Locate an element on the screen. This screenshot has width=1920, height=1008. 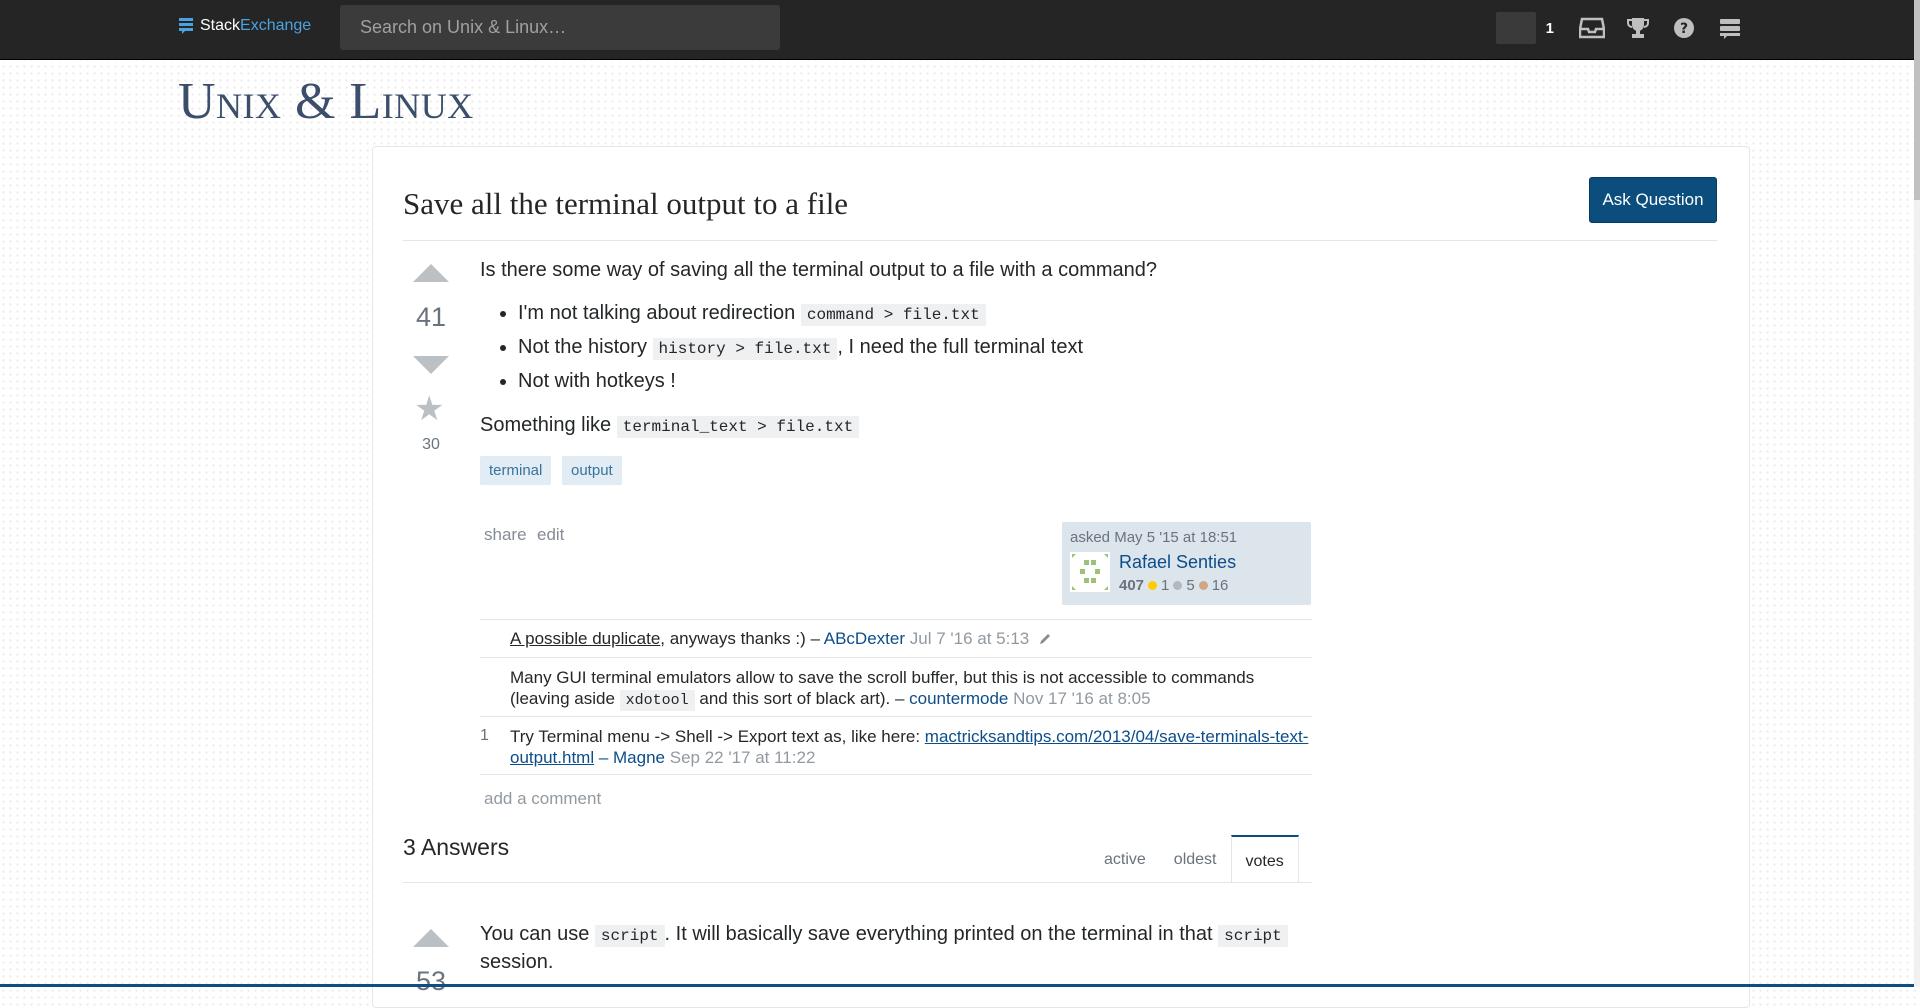
reputation-score: 407 is located at coordinates (1132, 585).